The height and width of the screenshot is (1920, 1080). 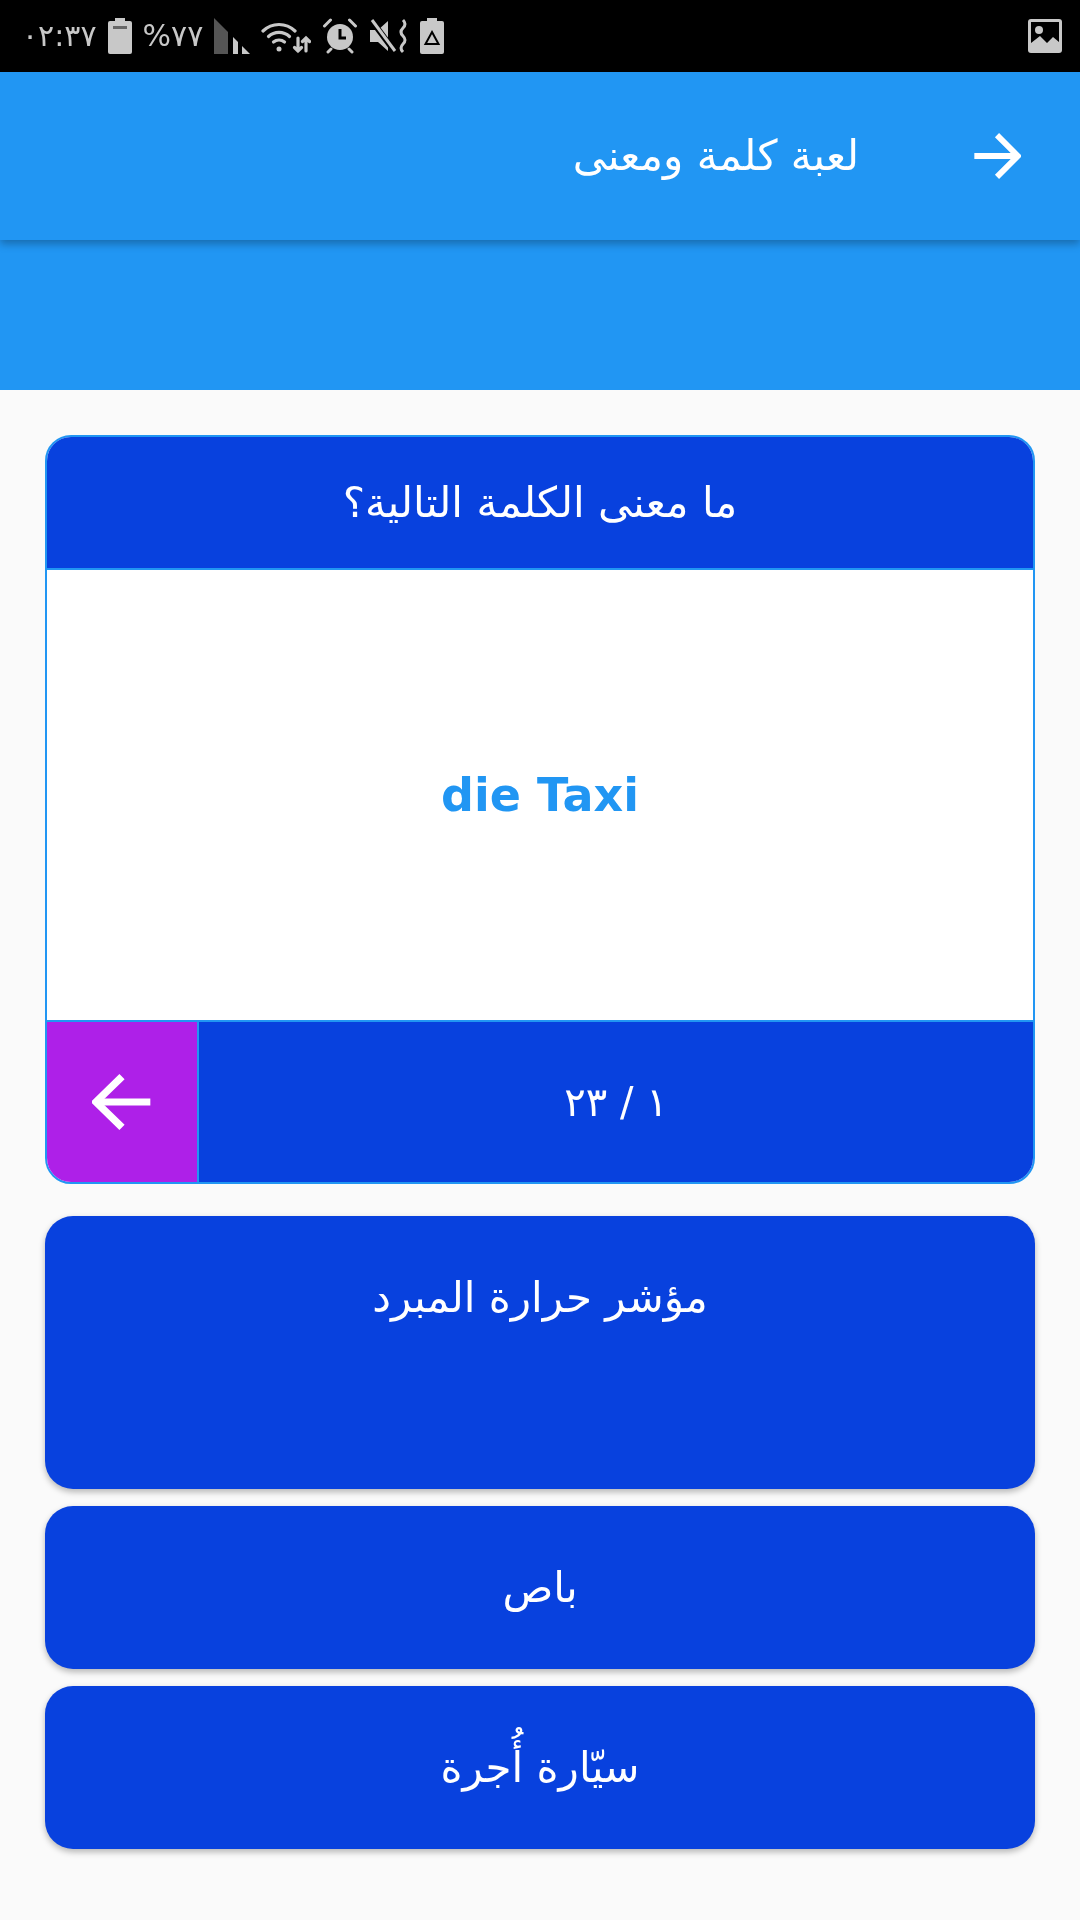 I want to click on question-counter: ١ / ٢٣, so click(x=616, y=1102).